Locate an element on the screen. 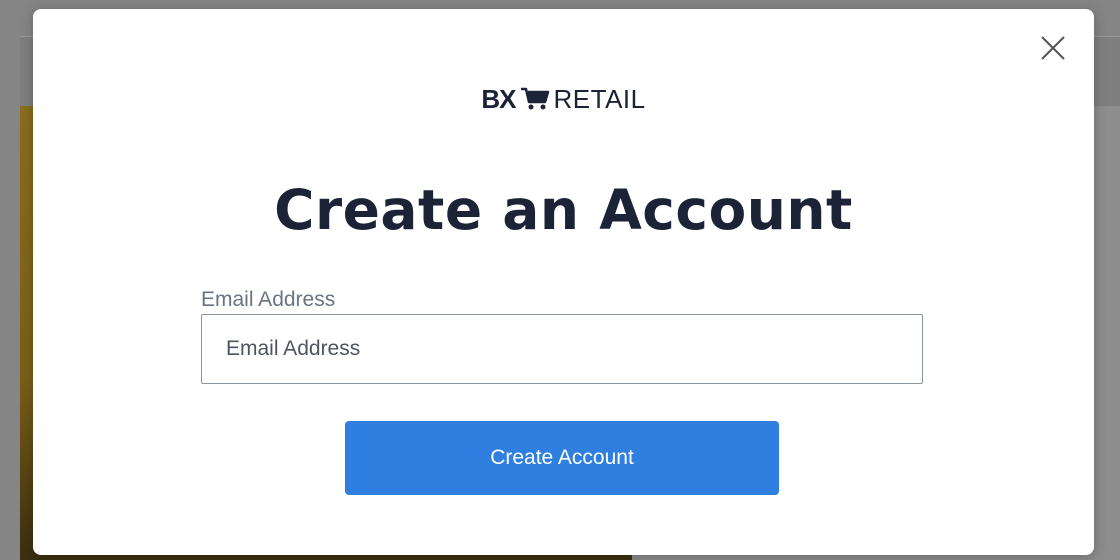 This screenshot has width=1120, height=560. shopping-cart-icon is located at coordinates (535, 99).